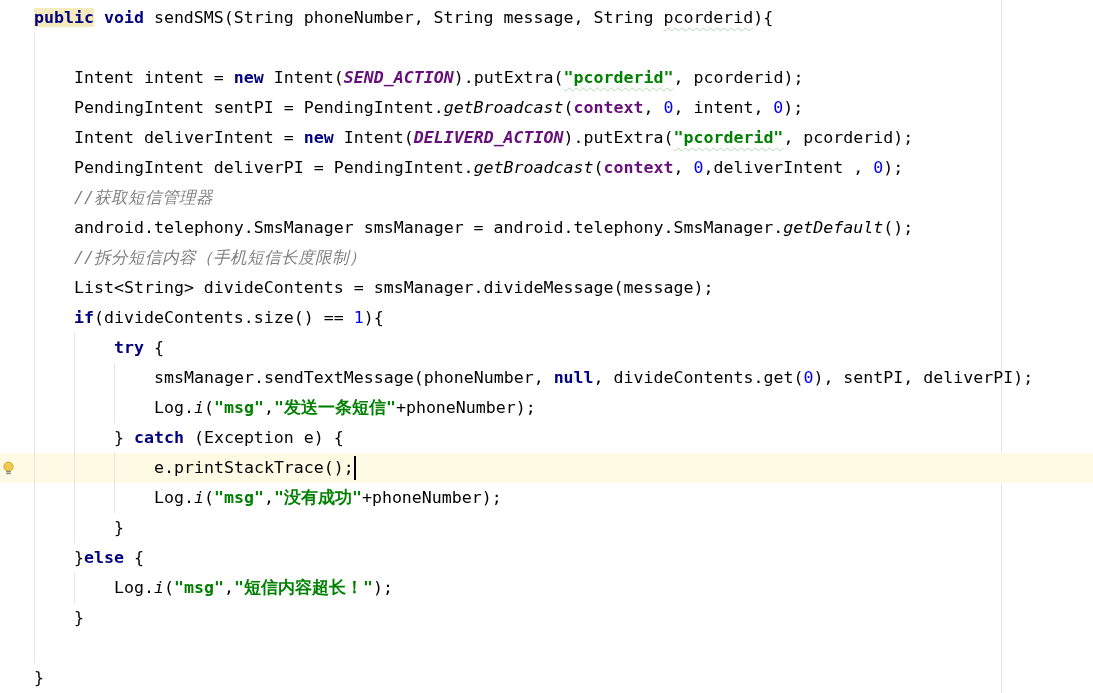  What do you see at coordinates (254, 468) in the screenshot?
I see `code-line: e.printStackTrace();` at bounding box center [254, 468].